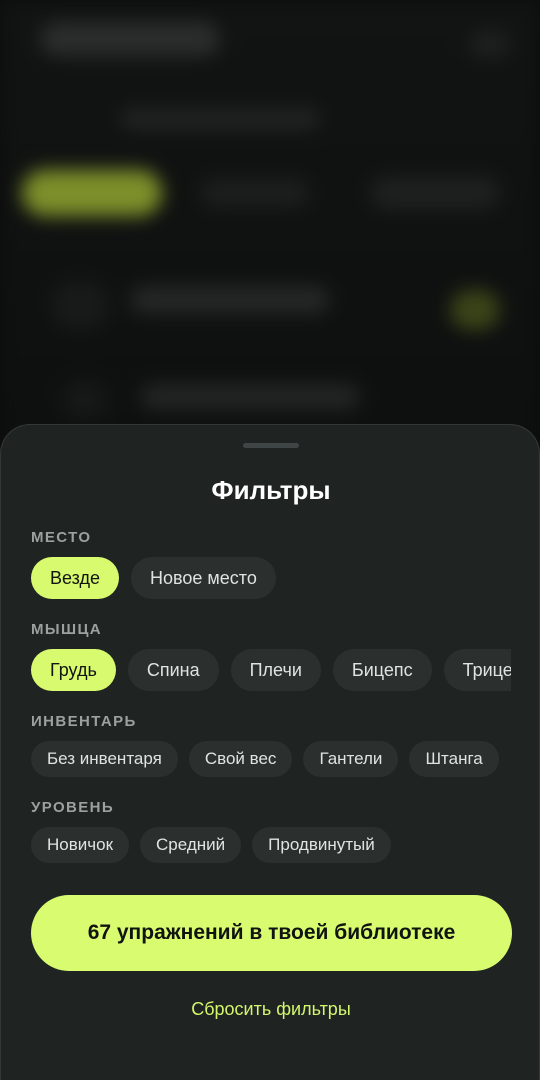  Describe the element at coordinates (203, 578) in the screenshot. I see `chip-place-new: Новое место` at that location.